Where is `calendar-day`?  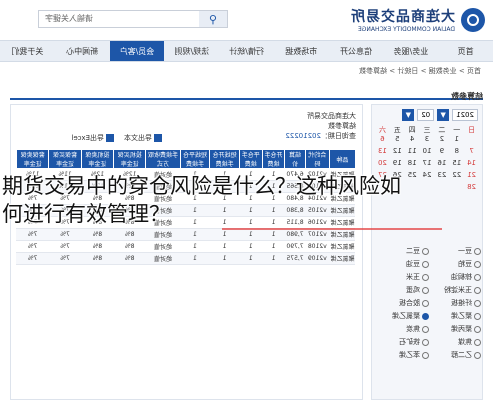
calendar-day is located at coordinates (471, 140).